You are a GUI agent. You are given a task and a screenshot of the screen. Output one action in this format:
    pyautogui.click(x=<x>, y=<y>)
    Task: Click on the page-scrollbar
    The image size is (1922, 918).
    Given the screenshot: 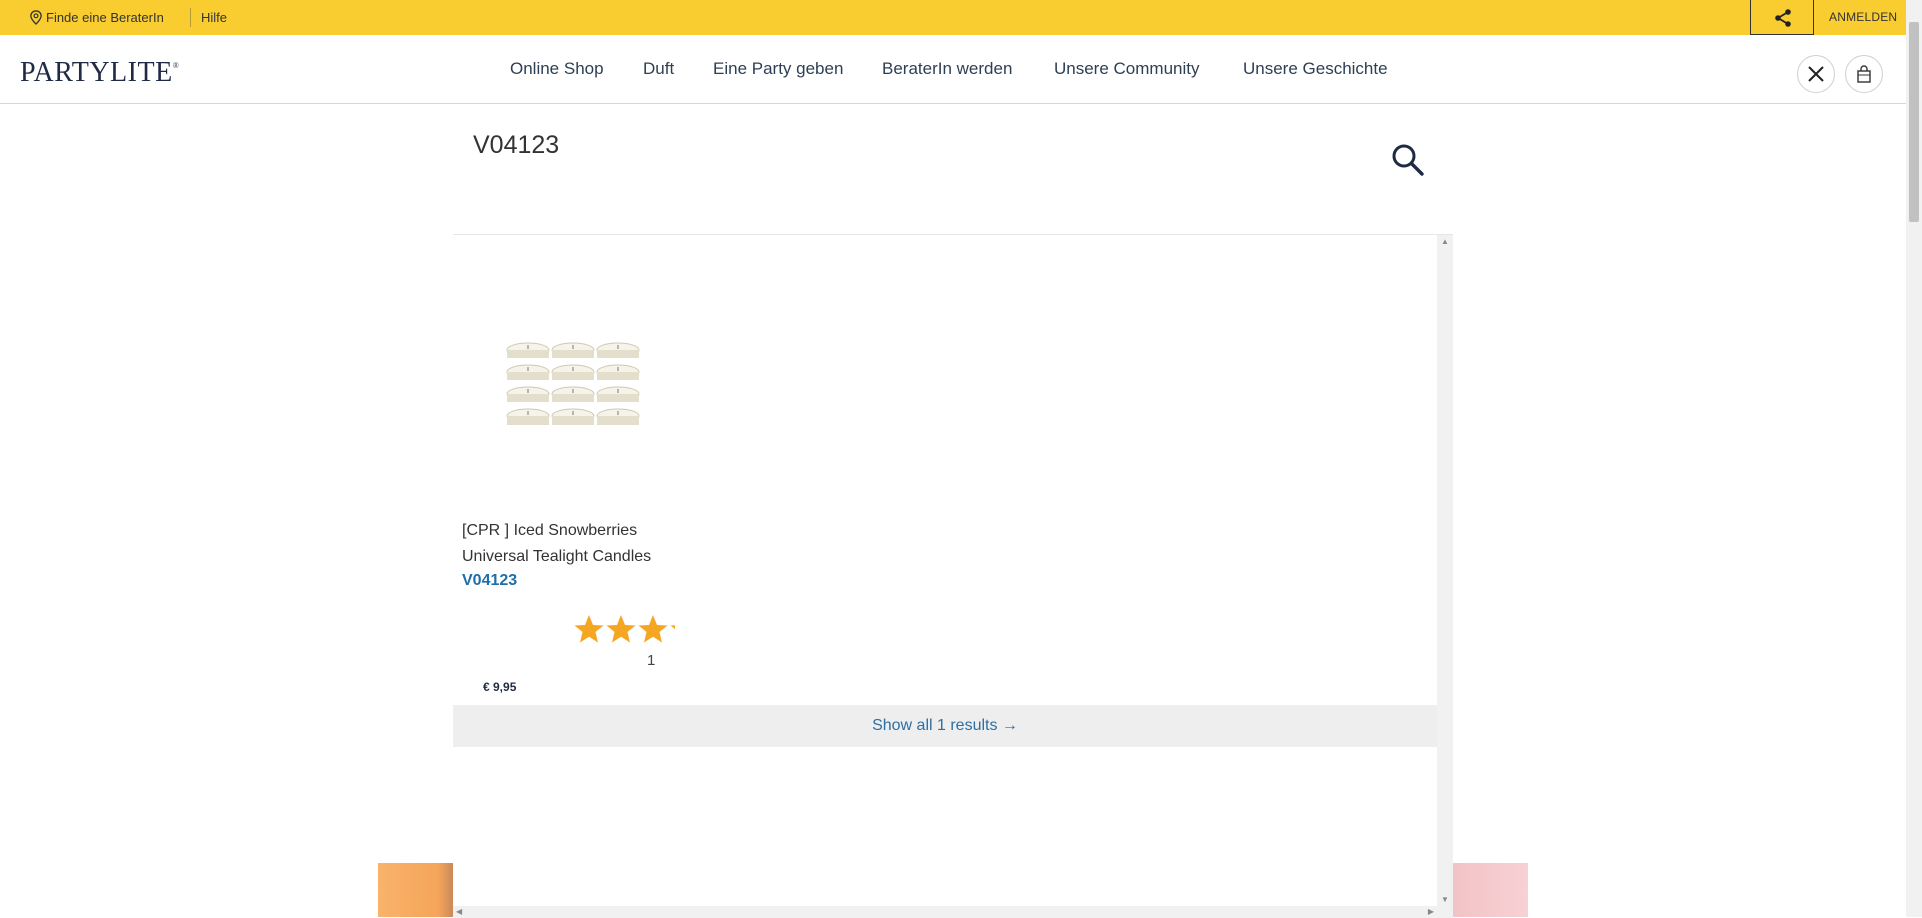 What is the action you would take?
    pyautogui.click(x=1914, y=458)
    